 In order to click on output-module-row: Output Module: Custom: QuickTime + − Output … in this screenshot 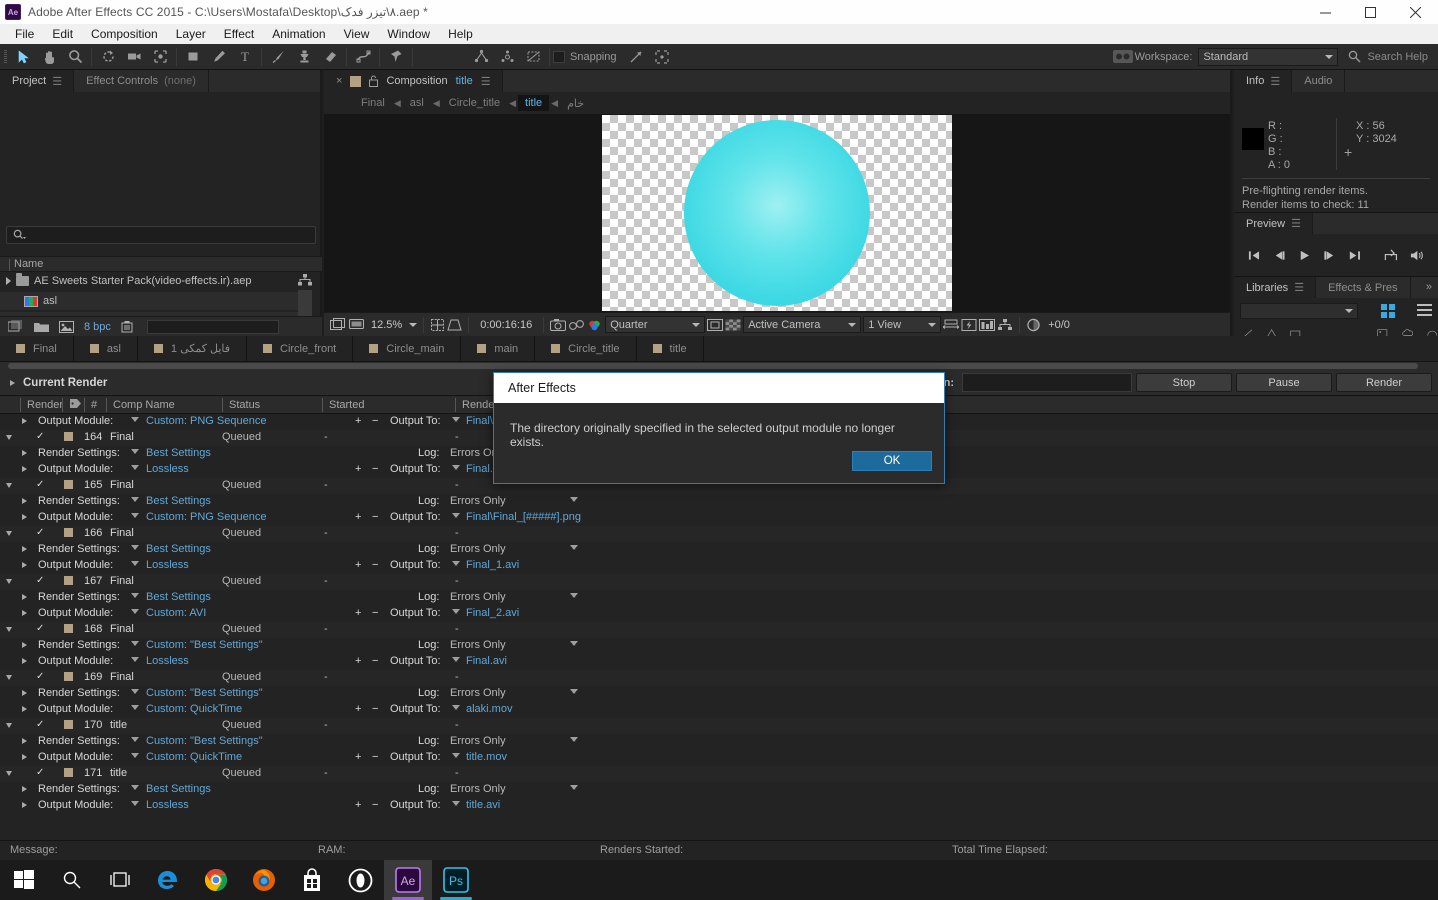, I will do `click(719, 710)`.